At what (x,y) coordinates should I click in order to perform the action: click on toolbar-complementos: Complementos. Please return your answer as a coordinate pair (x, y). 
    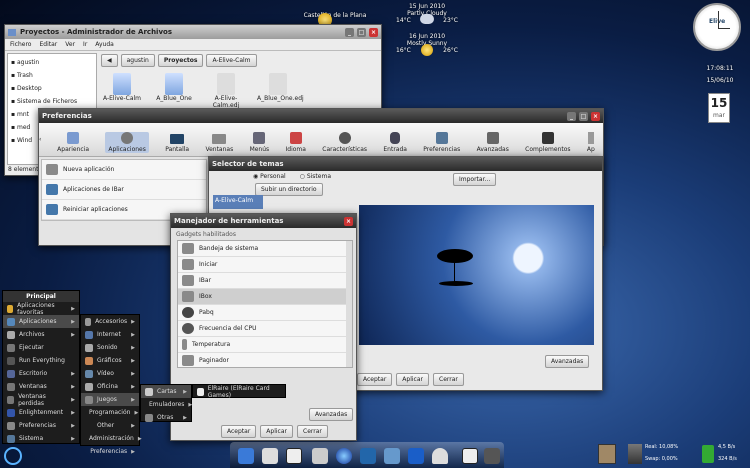
    Looking at the image, I should click on (548, 142).